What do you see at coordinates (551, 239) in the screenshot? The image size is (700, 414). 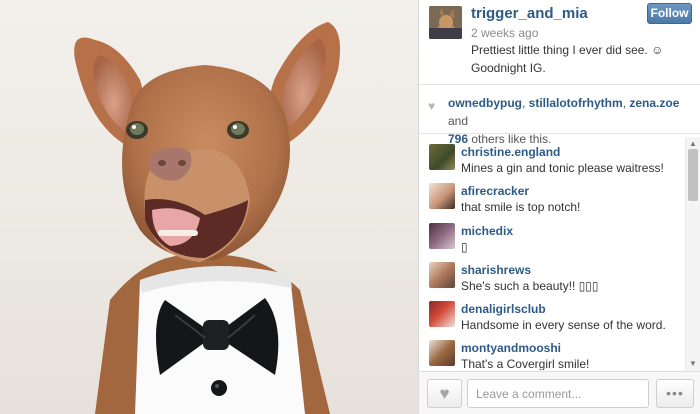 I see `comment-item: michedix ▯` at bounding box center [551, 239].